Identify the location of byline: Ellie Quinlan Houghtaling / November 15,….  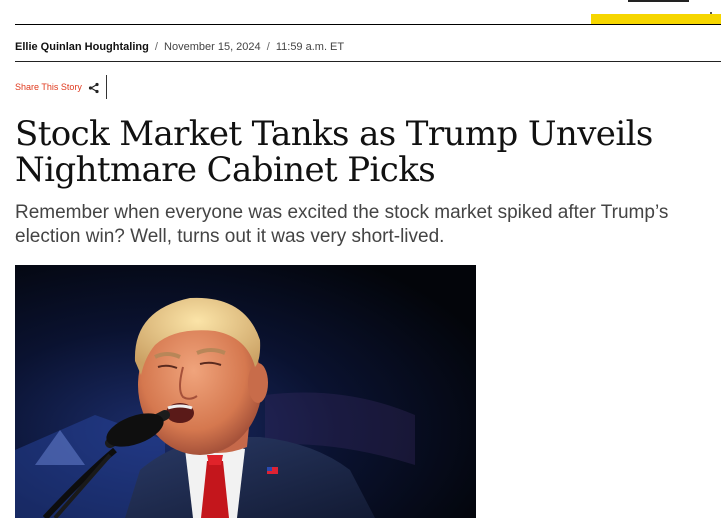
(179, 47).